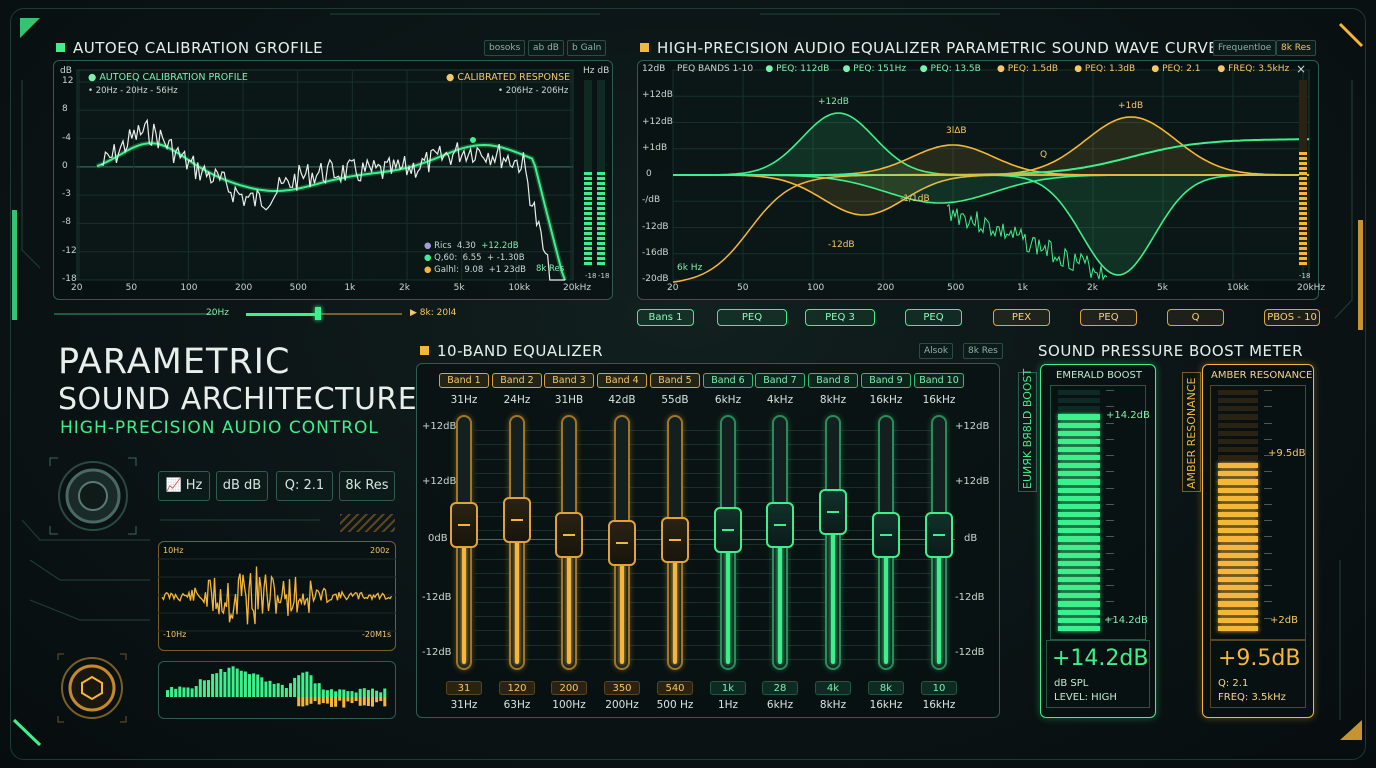 Image resolution: width=1376 pixels, height=768 pixels. I want to click on band-label-1: Band 1, so click(464, 380).